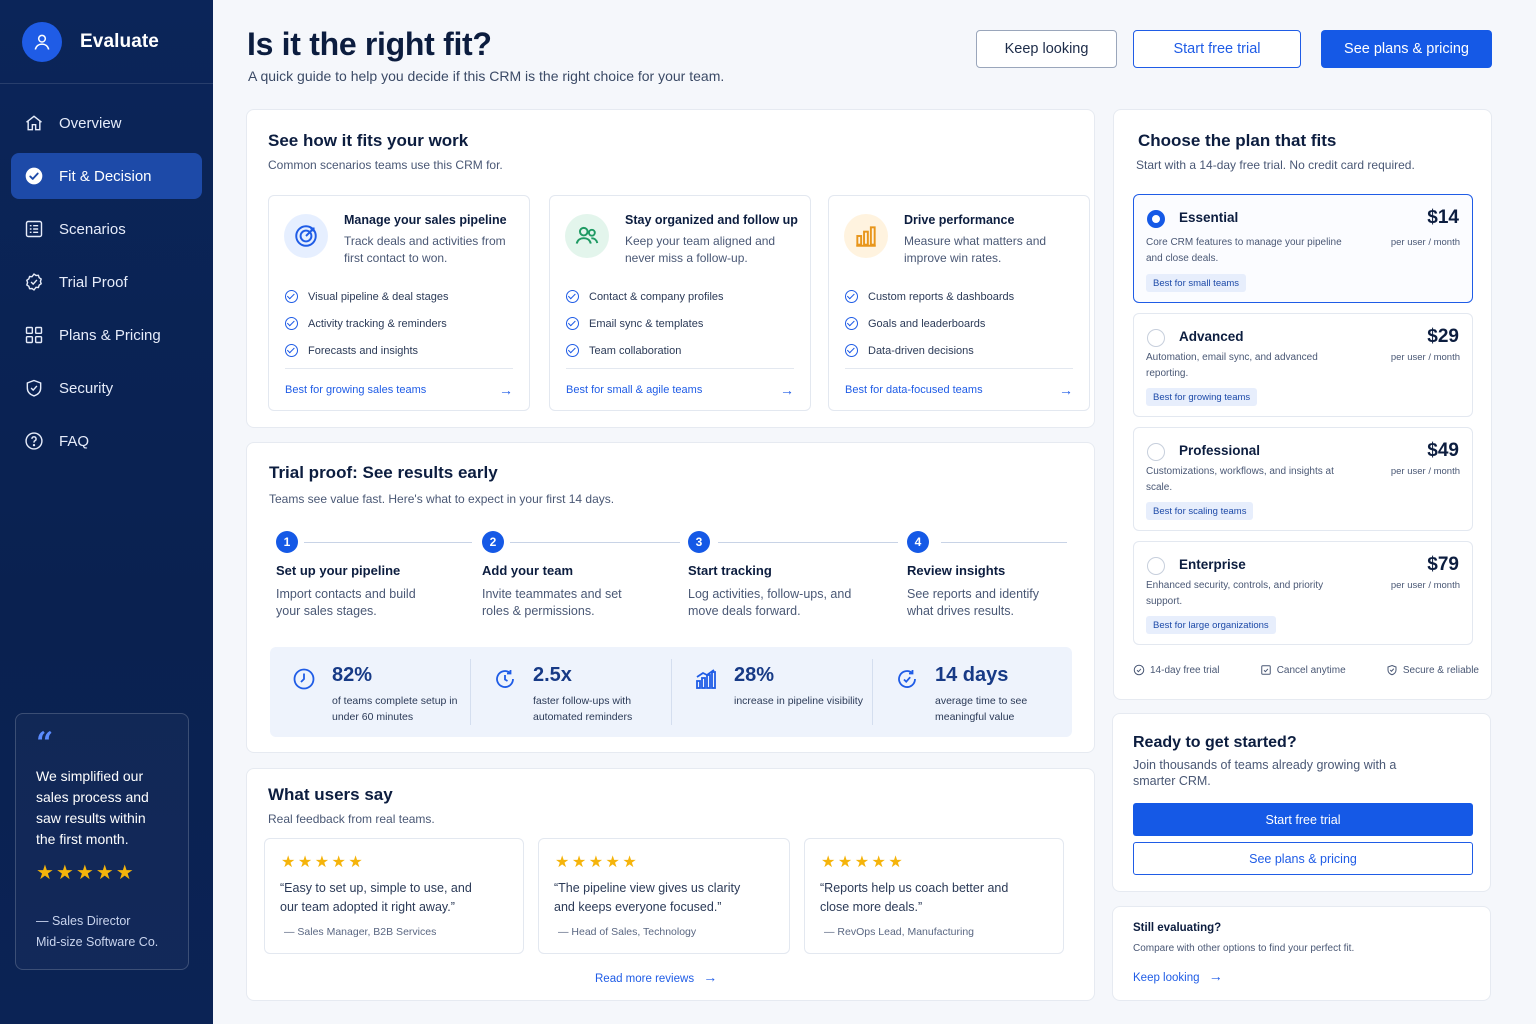 This screenshot has height=1024, width=1536. I want to click on card-footer-link: Best for growing sales teams →, so click(399, 389).